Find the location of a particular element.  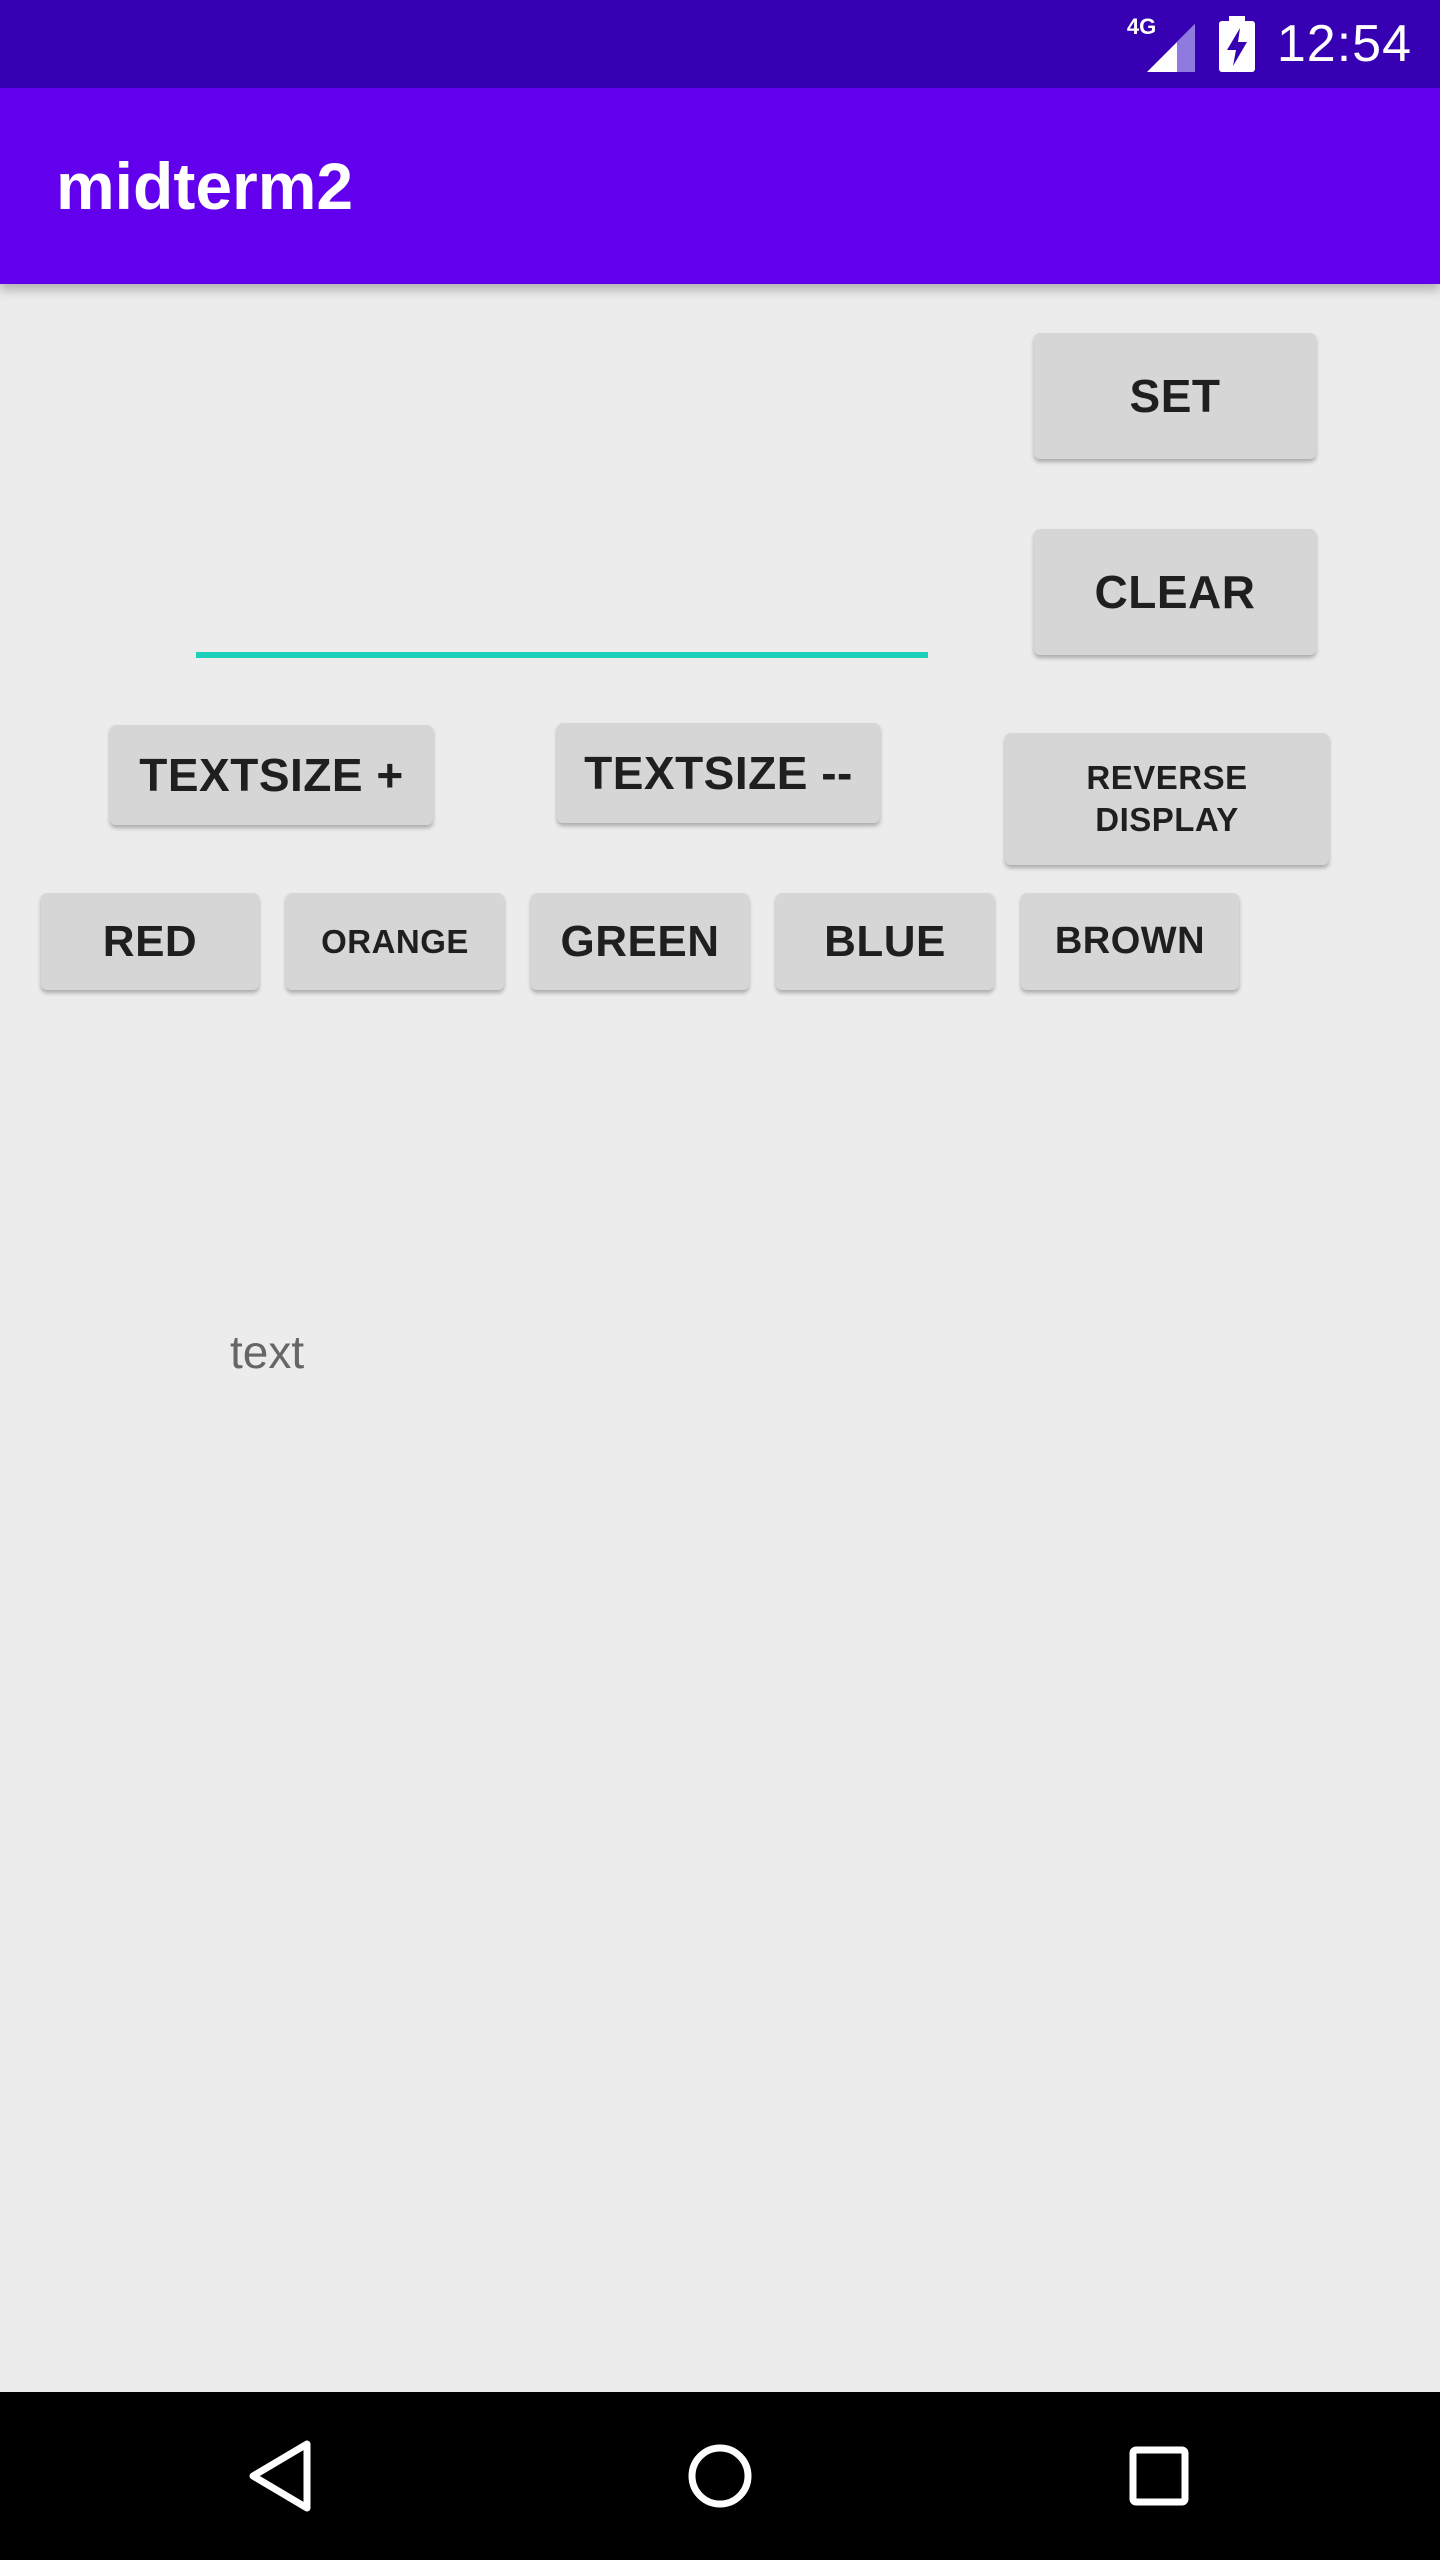

back-button is located at coordinates (280, 2476).